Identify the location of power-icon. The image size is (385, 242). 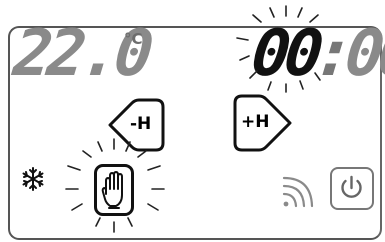
(351, 186).